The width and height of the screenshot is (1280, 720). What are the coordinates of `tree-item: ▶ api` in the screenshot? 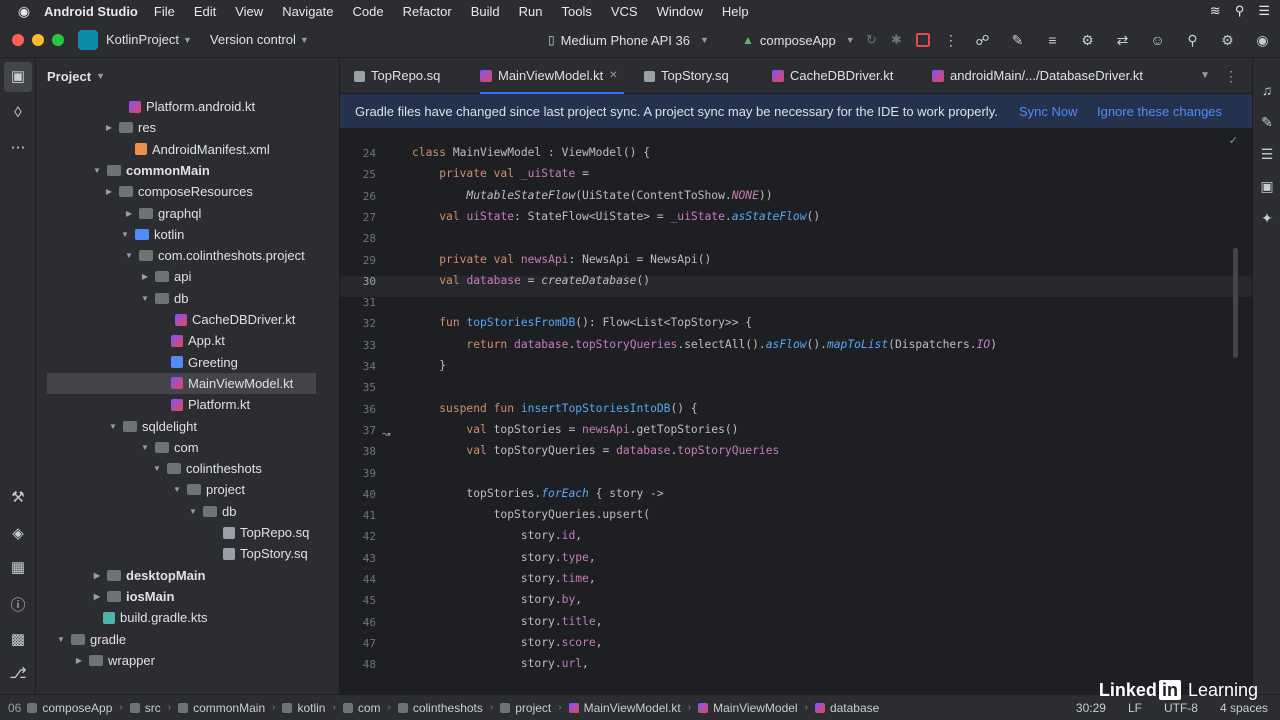 It's located at (164, 276).